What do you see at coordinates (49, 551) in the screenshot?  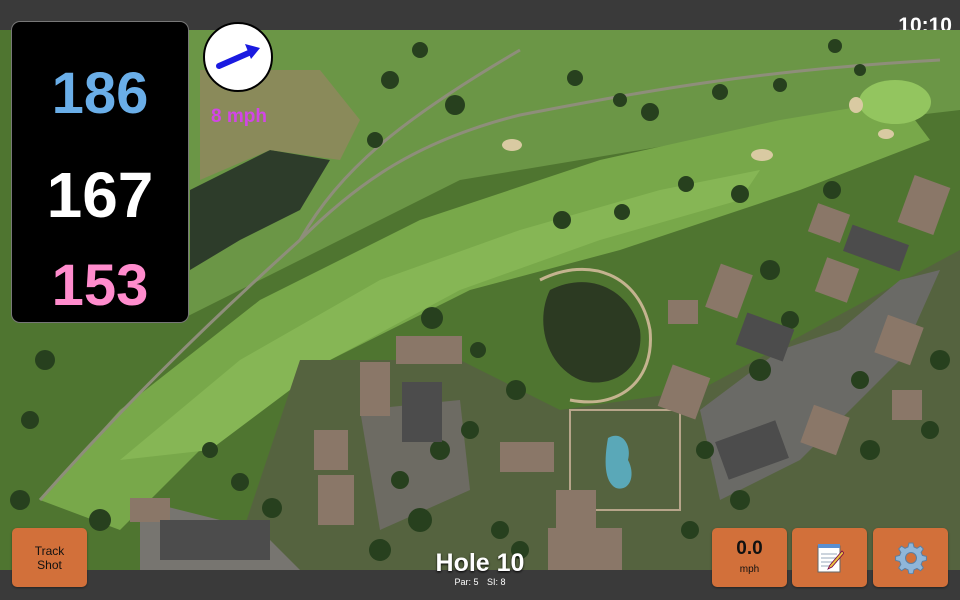 I see `track-shot-label-line1: Track` at bounding box center [49, 551].